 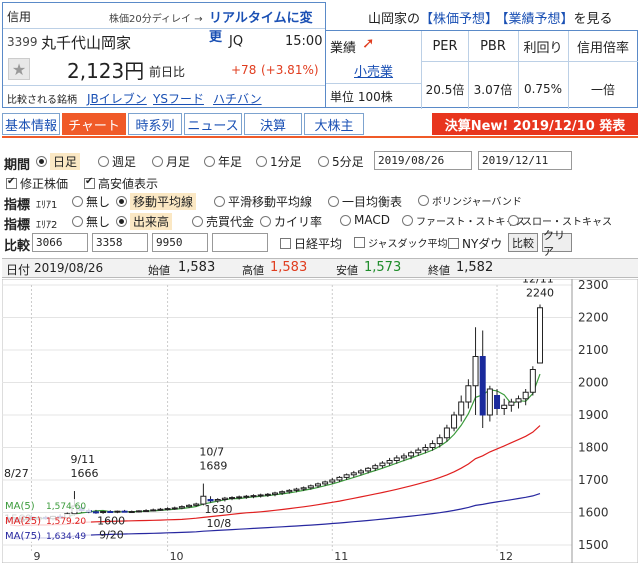 What do you see at coordinates (523, 242) in the screenshot?
I see `compare-button: 比較` at bounding box center [523, 242].